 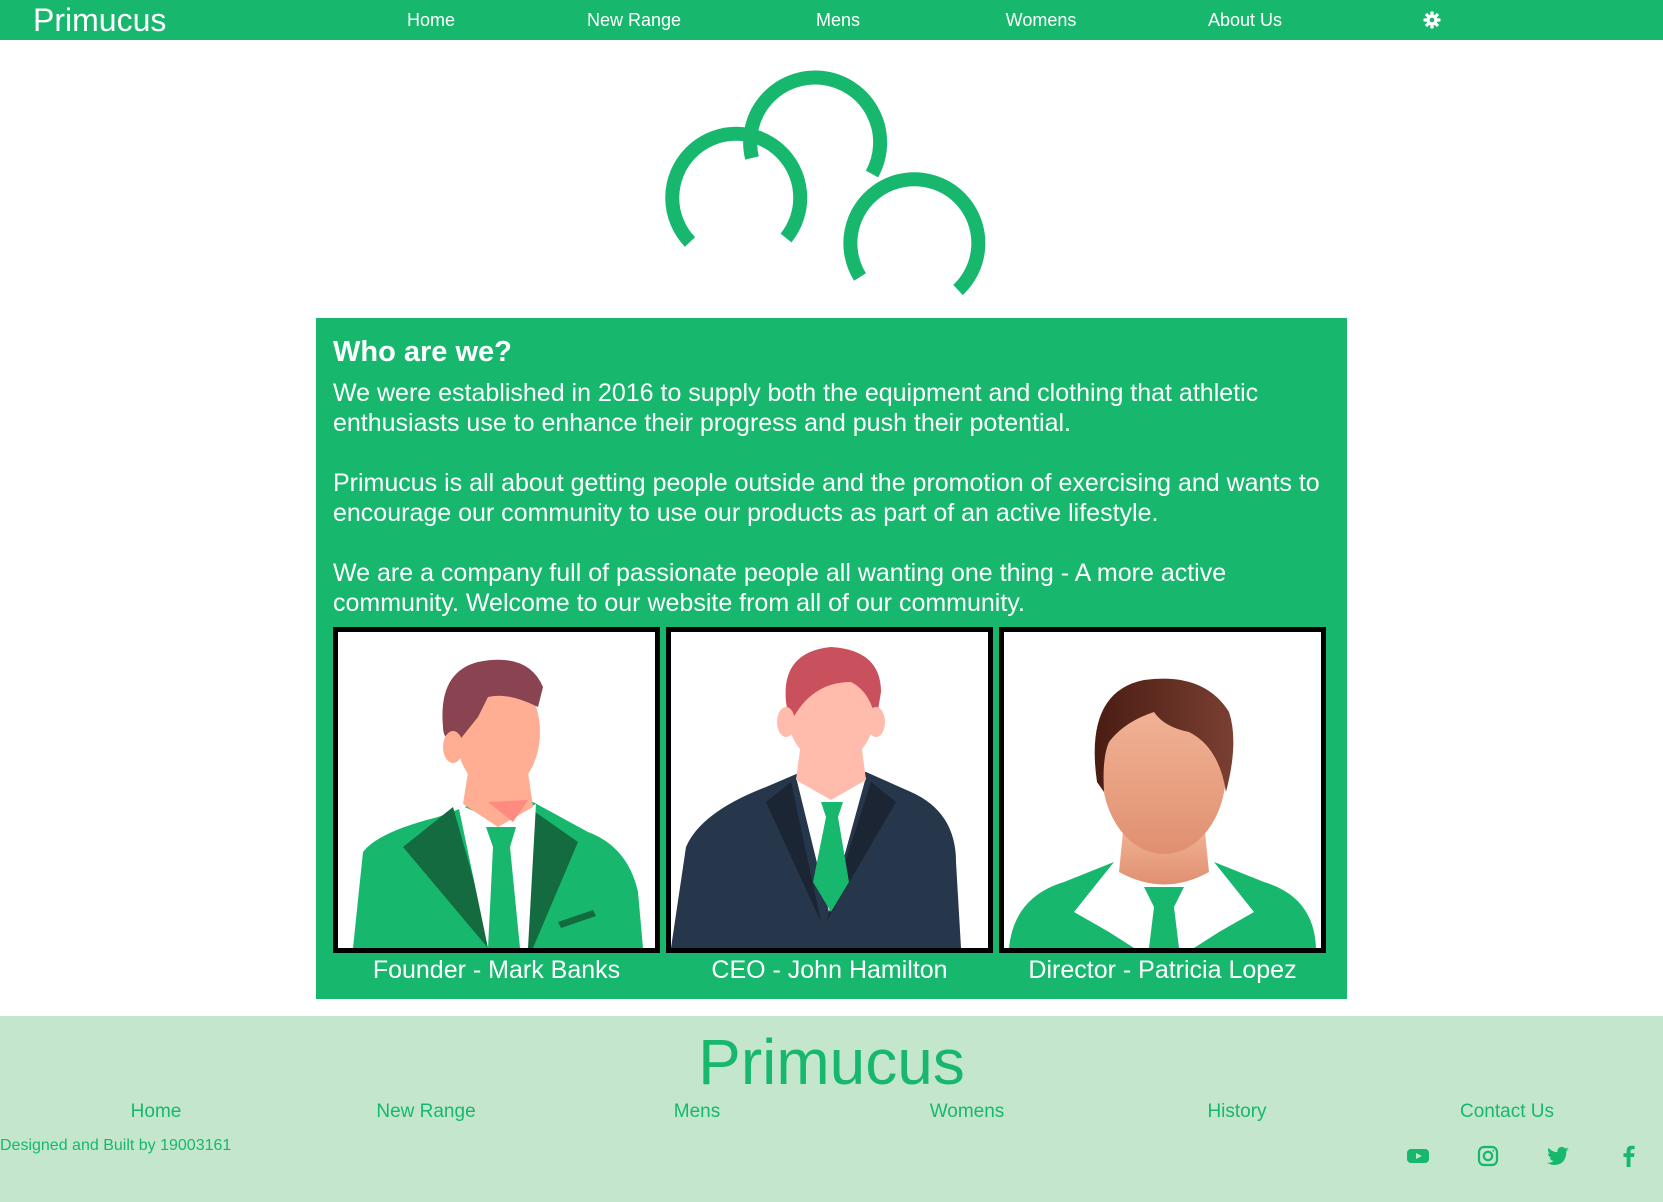 I want to click on brand-logo-link: Primucus, so click(x=99, y=20).